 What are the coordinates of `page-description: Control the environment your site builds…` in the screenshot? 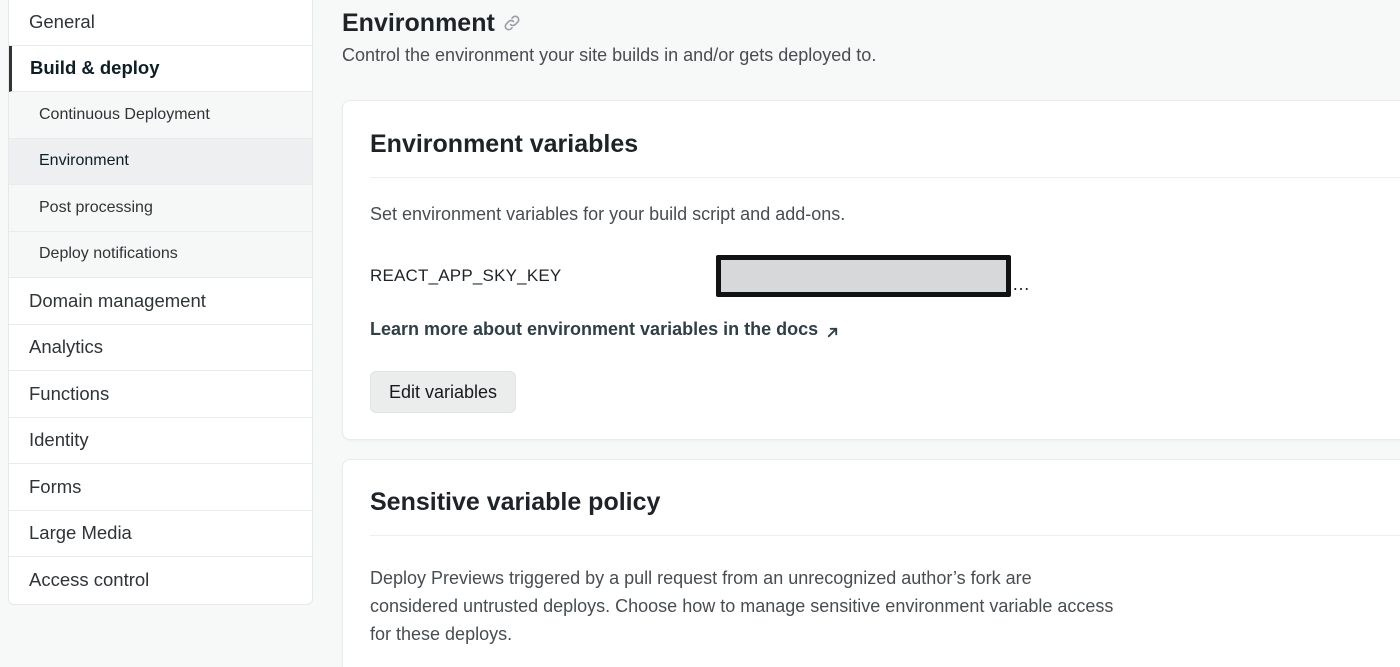 It's located at (609, 55).